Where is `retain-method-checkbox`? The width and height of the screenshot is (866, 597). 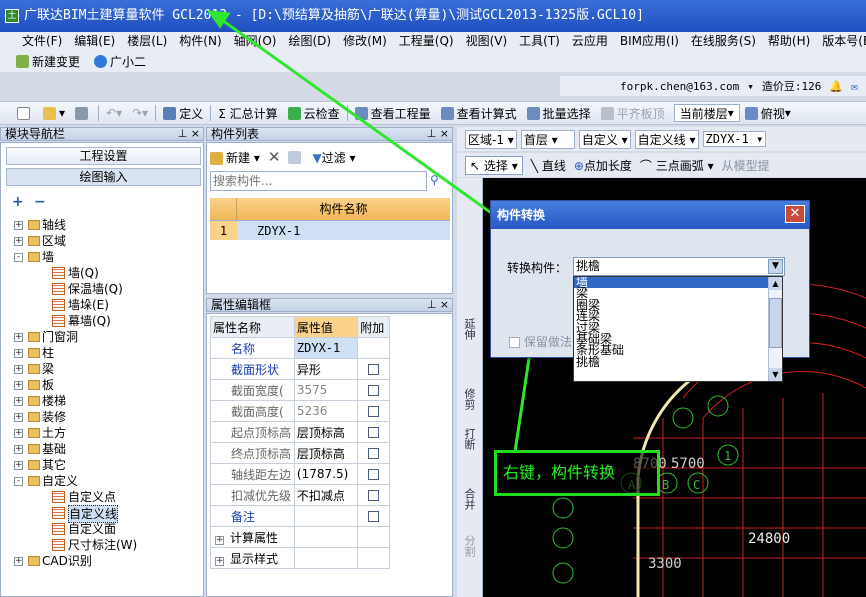
retain-method-checkbox is located at coordinates (514, 342).